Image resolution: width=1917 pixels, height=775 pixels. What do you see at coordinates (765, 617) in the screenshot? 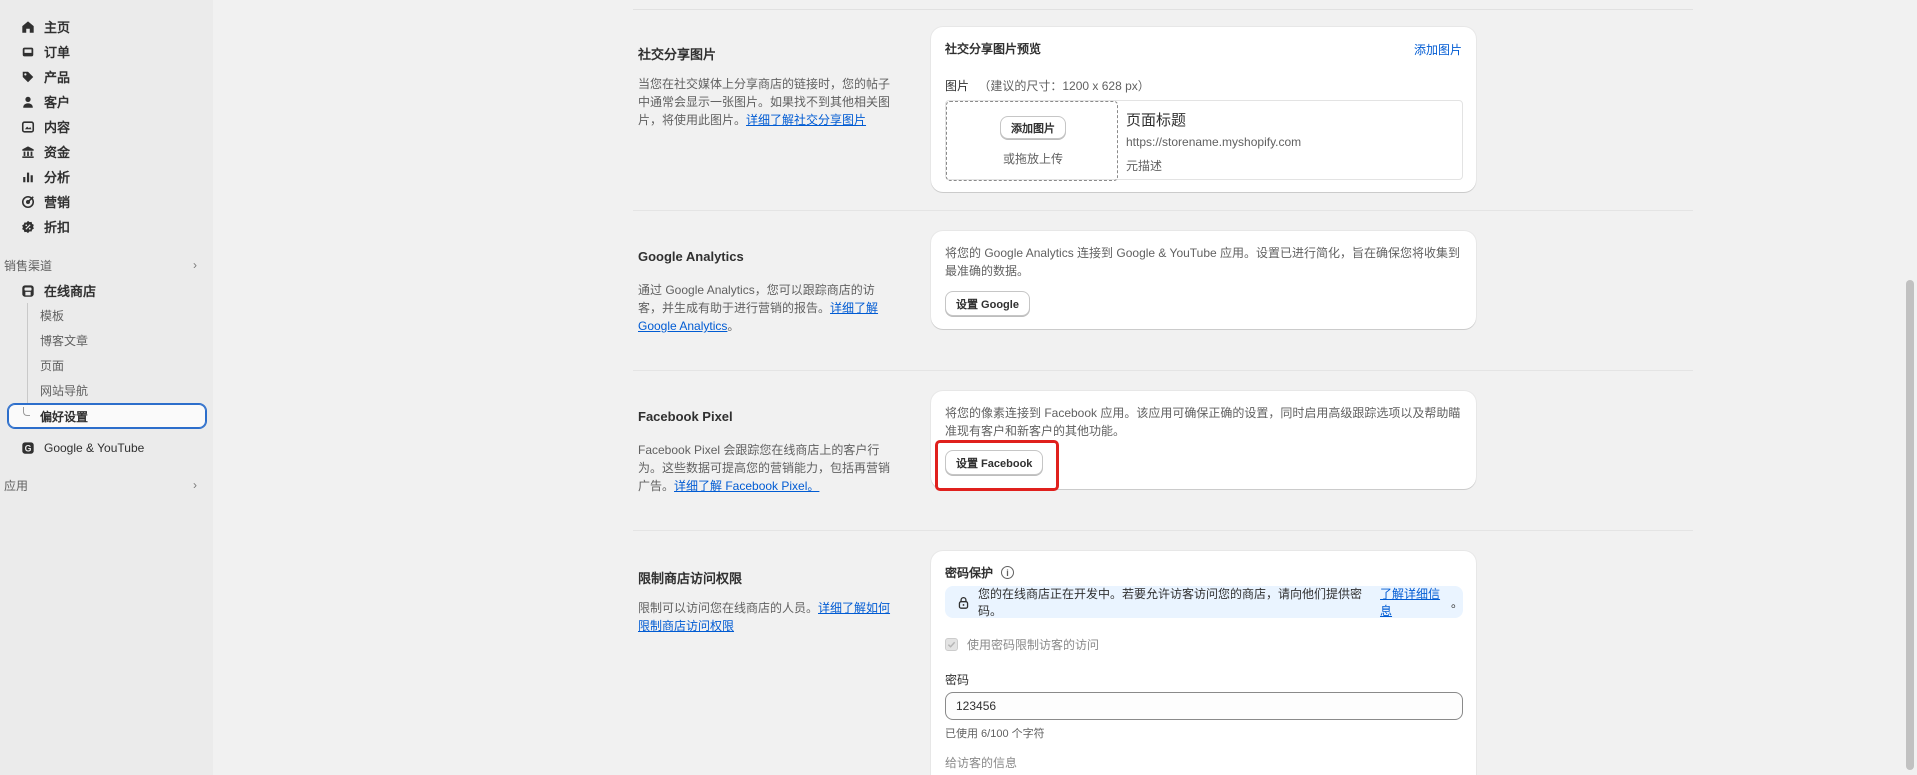
I see `access-section-desc: 限制可以访问您在线商店的人员。详细了解如何限制商店访问权限` at bounding box center [765, 617].